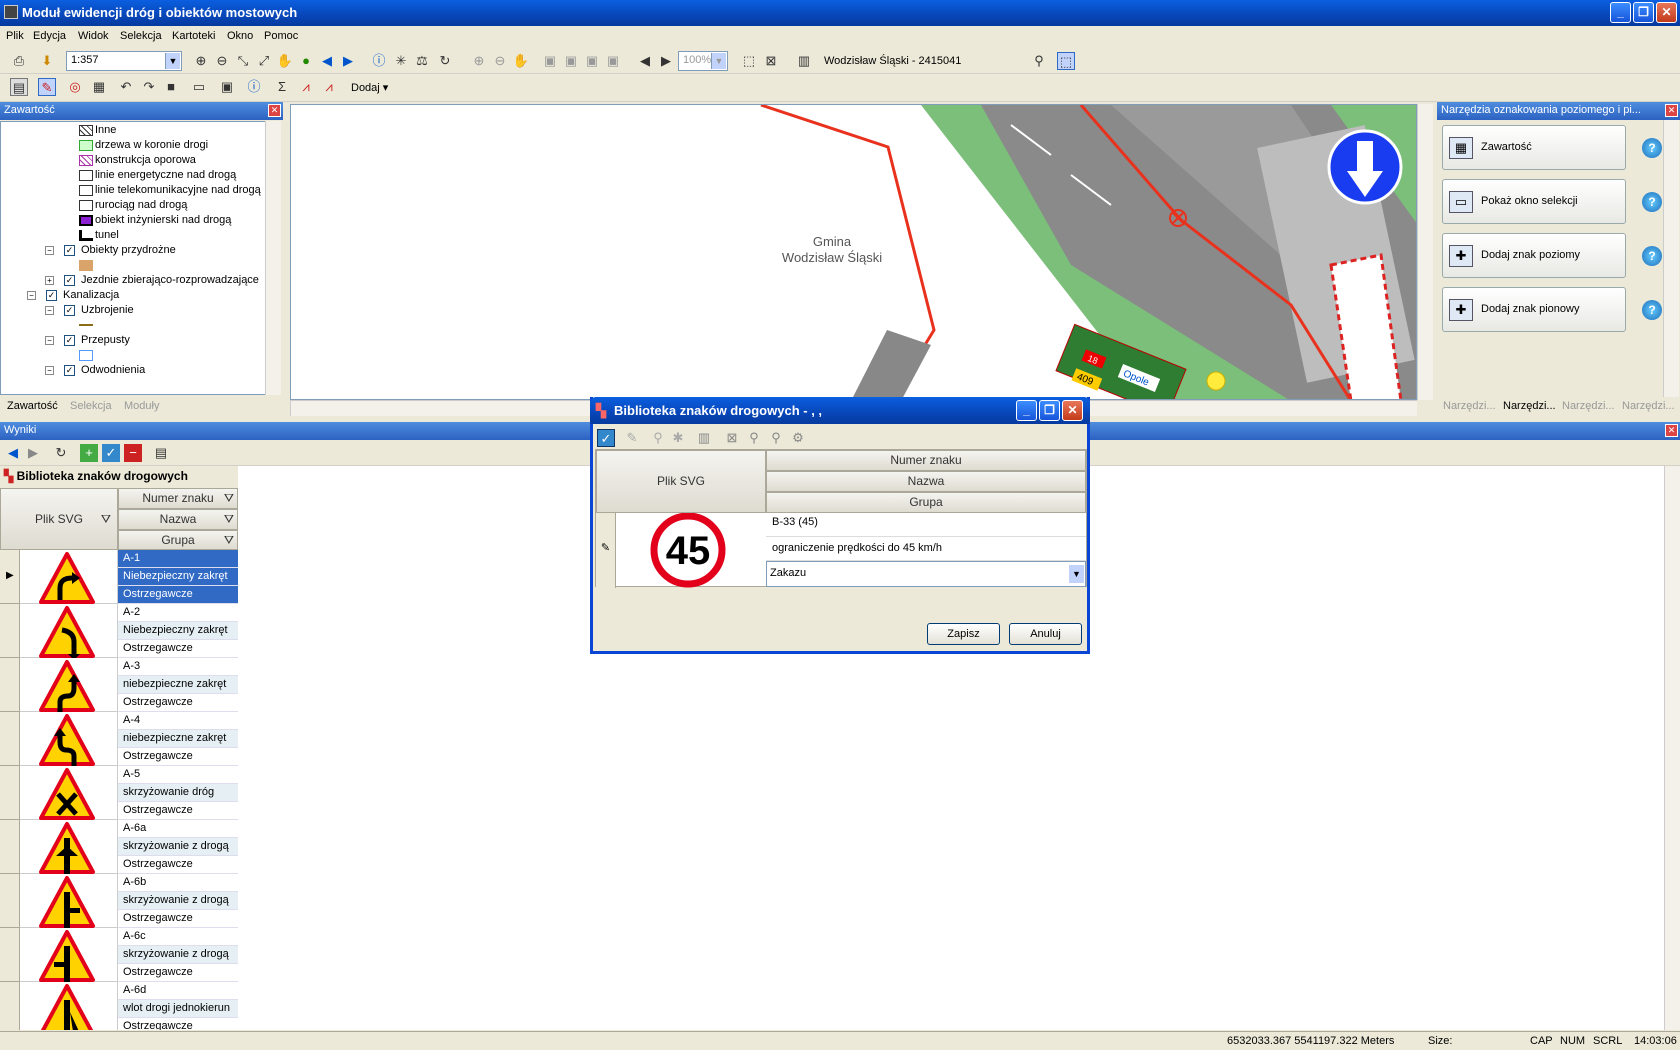 This screenshot has height=1050, width=1680. What do you see at coordinates (1425, 252) in the screenshot?
I see `map-vertical-scrollbar` at bounding box center [1425, 252].